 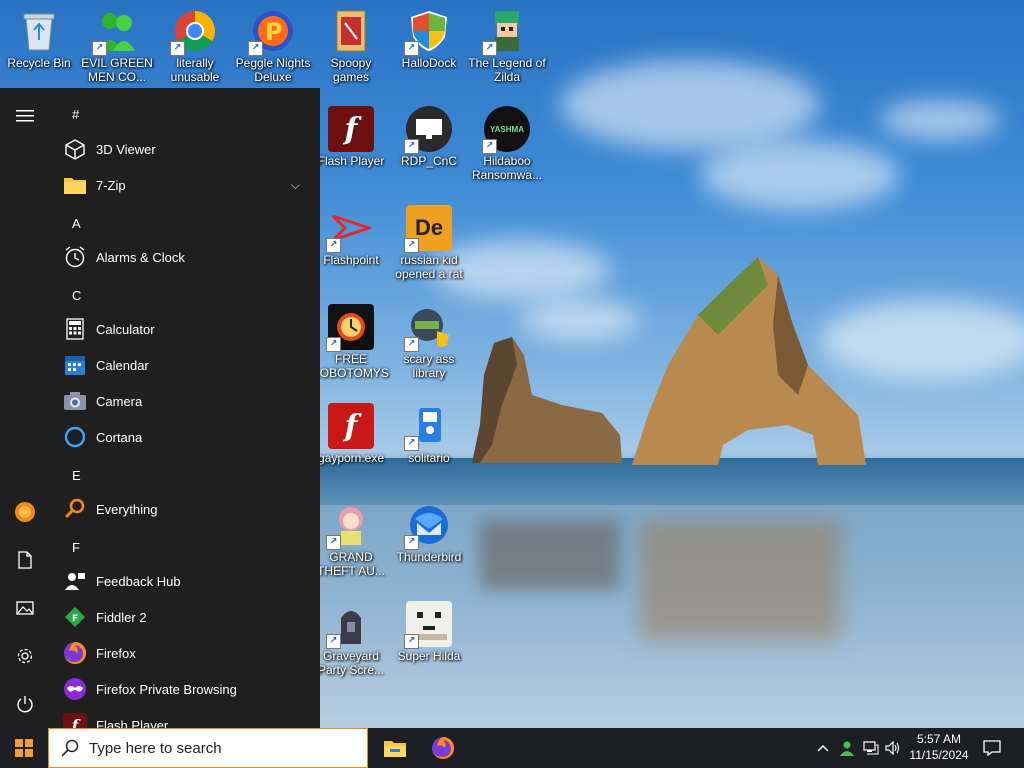 What do you see at coordinates (847, 748) in the screenshot?
I see `user-tray-icon` at bounding box center [847, 748].